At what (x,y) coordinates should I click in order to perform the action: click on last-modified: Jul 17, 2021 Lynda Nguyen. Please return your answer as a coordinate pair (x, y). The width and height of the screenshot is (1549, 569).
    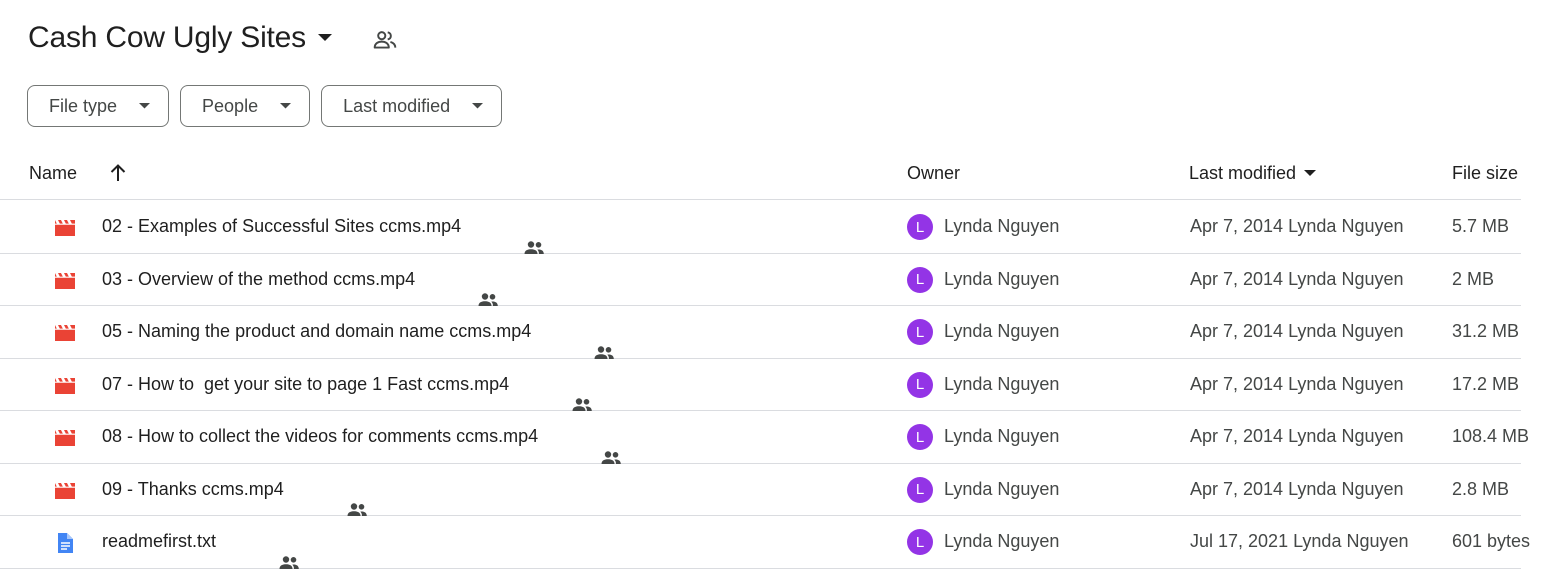
    Looking at the image, I should click on (1299, 541).